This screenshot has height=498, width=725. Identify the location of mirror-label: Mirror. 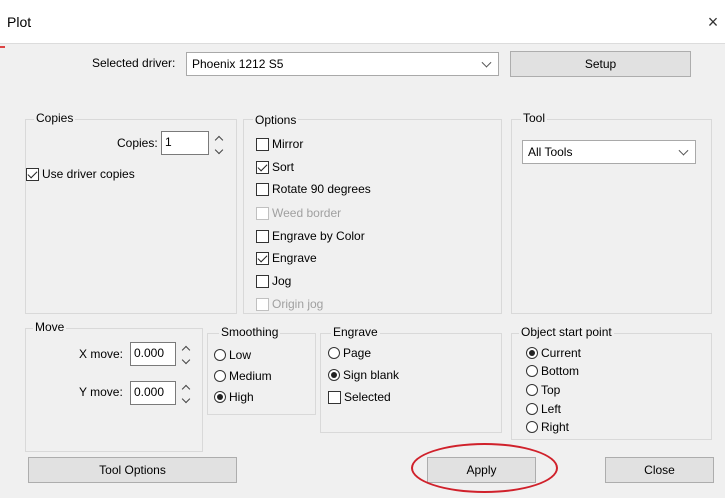
(288, 144).